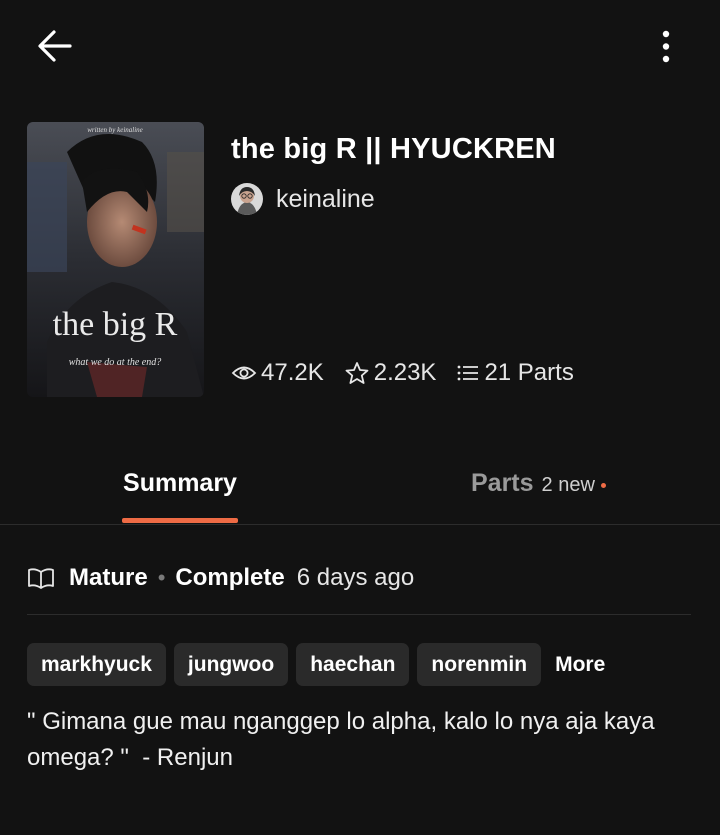  I want to click on avatar, so click(247, 199).